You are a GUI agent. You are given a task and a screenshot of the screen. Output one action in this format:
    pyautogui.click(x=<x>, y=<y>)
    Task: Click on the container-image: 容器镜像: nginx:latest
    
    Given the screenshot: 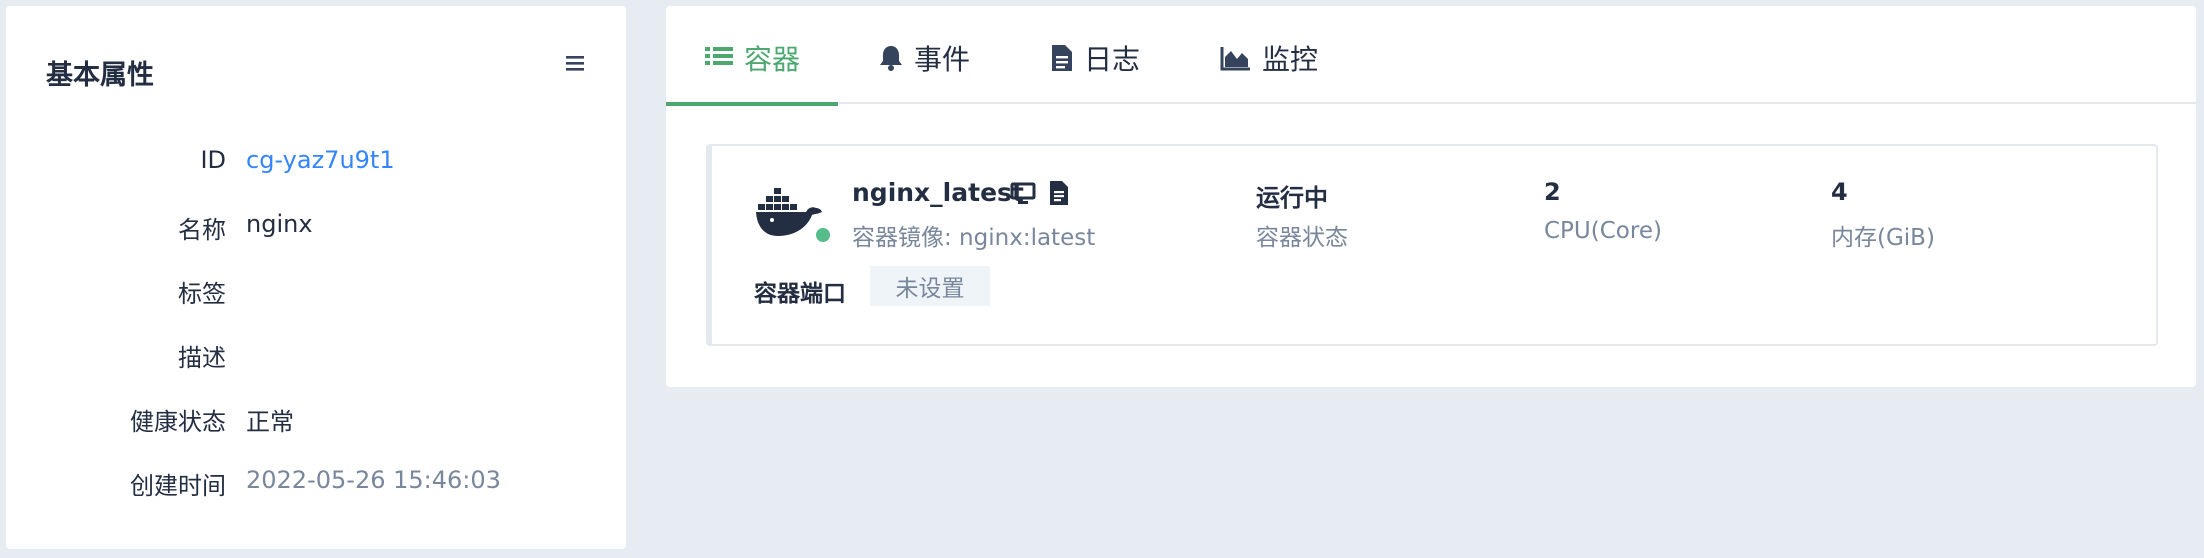 What is the action you would take?
    pyautogui.click(x=974, y=238)
    